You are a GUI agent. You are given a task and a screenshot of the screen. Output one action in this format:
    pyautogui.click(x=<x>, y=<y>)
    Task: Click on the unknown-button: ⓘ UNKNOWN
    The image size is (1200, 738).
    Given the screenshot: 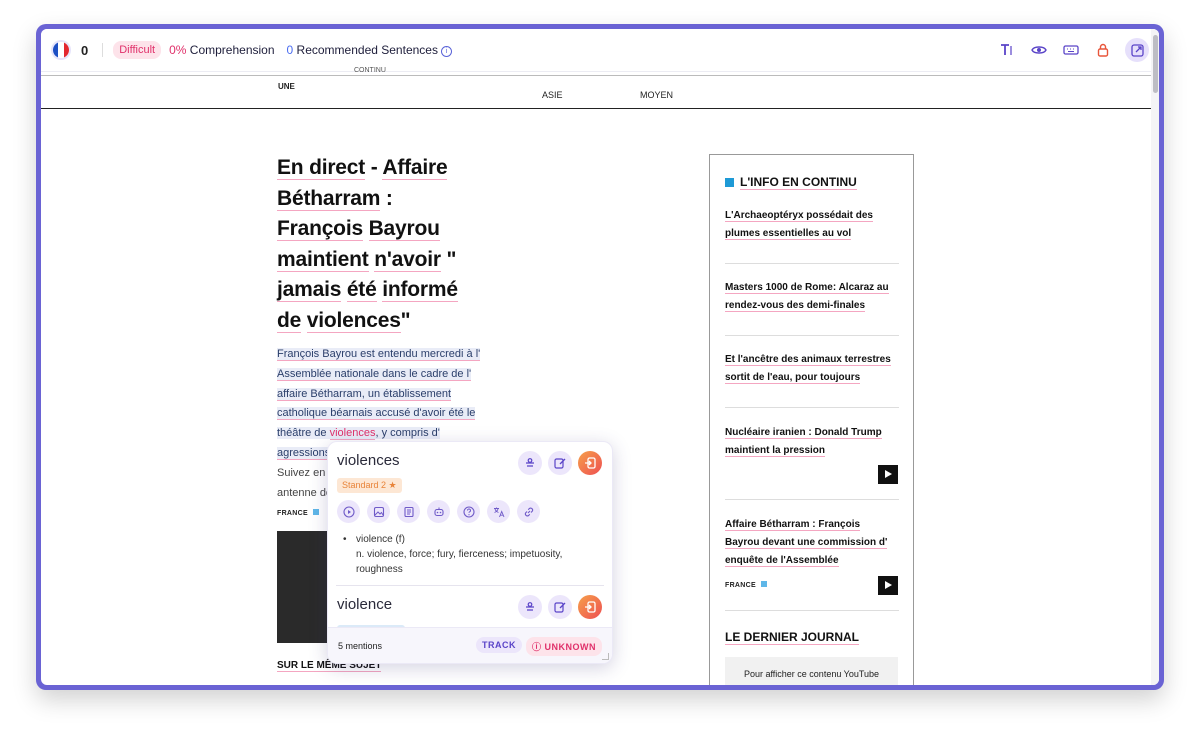 What is the action you would take?
    pyautogui.click(x=564, y=646)
    